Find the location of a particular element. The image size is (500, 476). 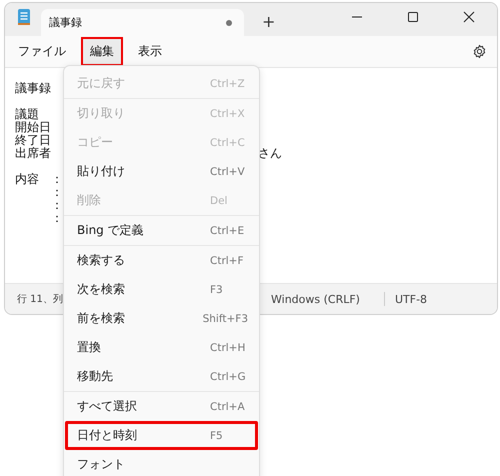

menu-entry: すべて選択 Ctrl+A is located at coordinates (161, 406).